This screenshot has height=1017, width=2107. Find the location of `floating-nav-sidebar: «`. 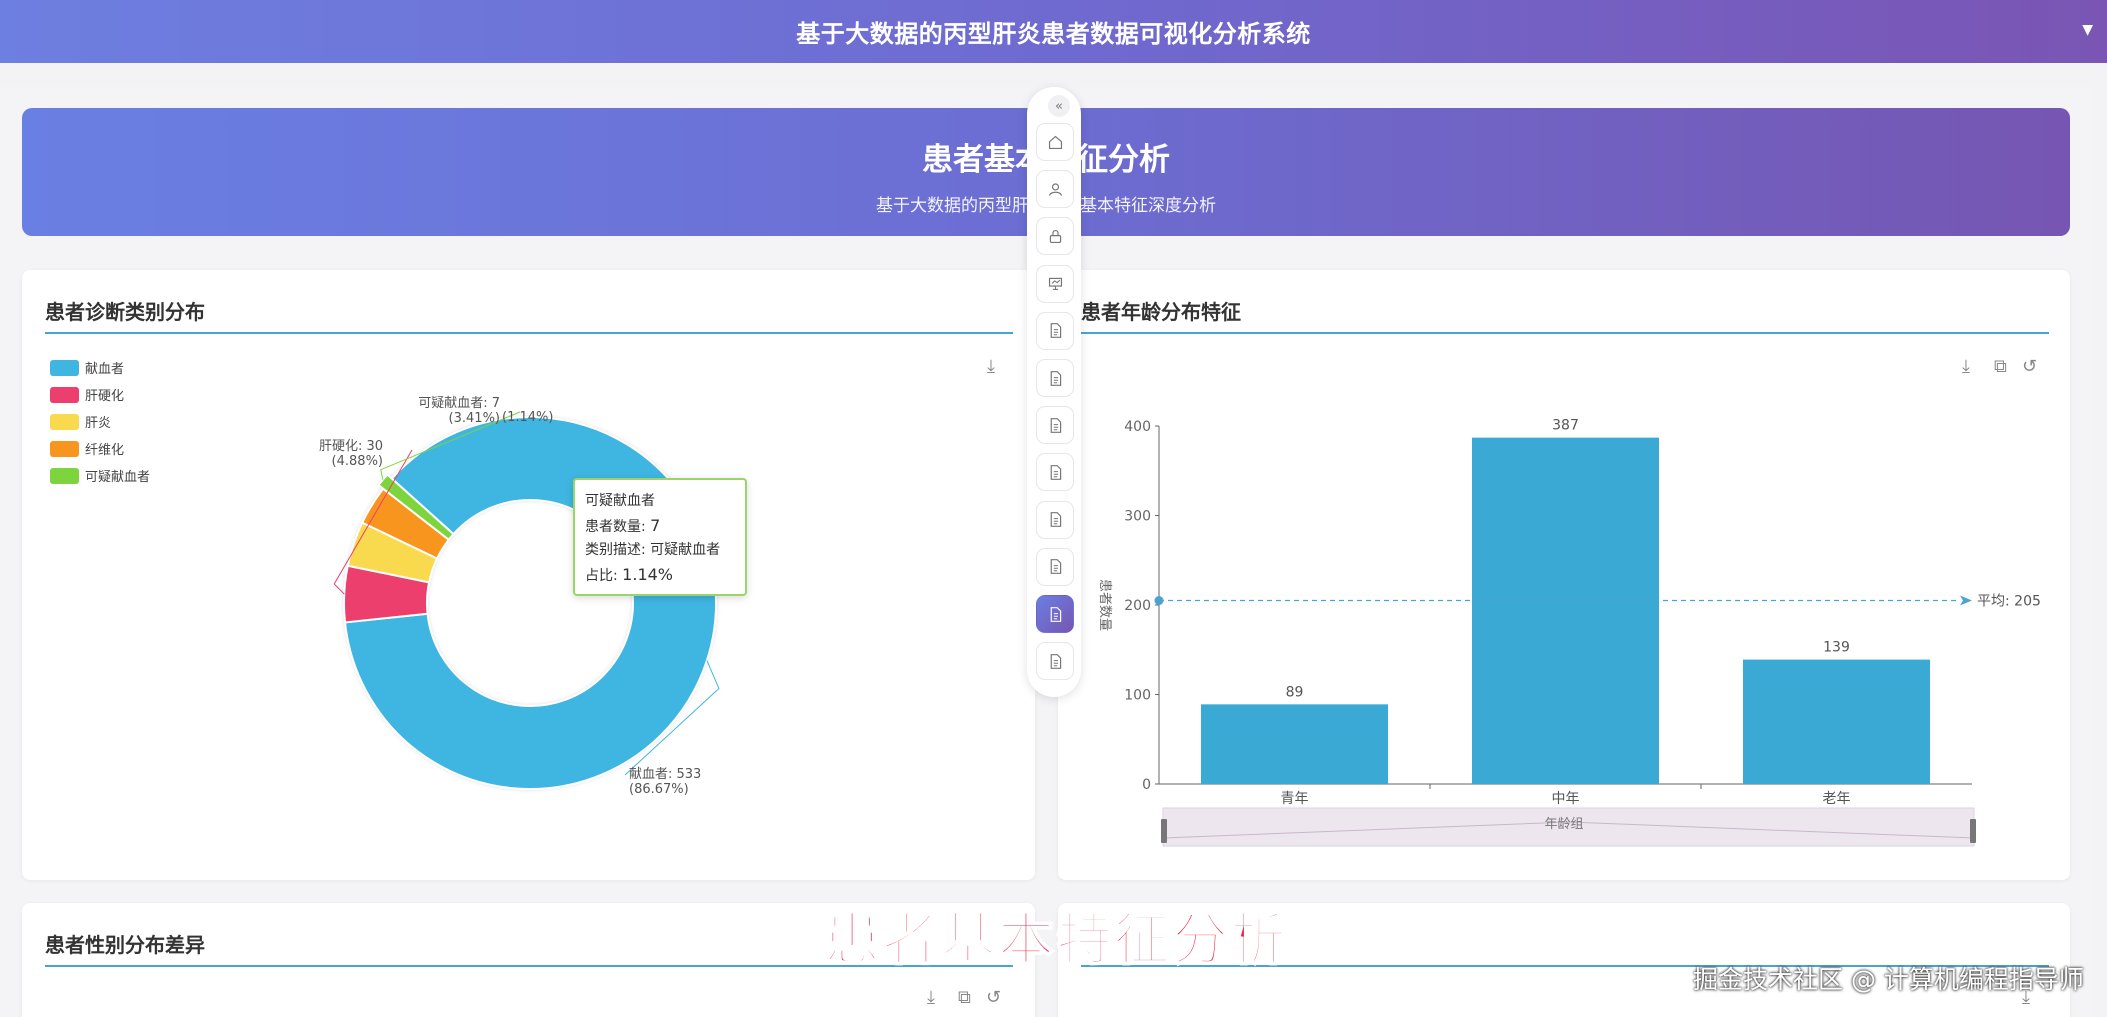

floating-nav-sidebar: « is located at coordinates (1054, 392).